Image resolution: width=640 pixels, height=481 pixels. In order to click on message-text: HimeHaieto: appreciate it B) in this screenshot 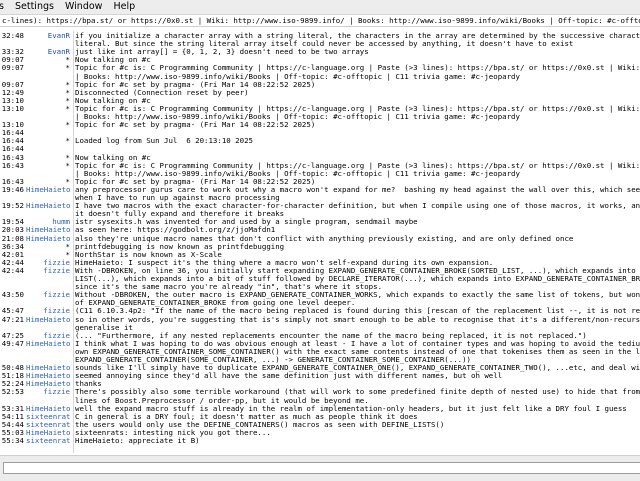, I will do `click(137, 440)`.